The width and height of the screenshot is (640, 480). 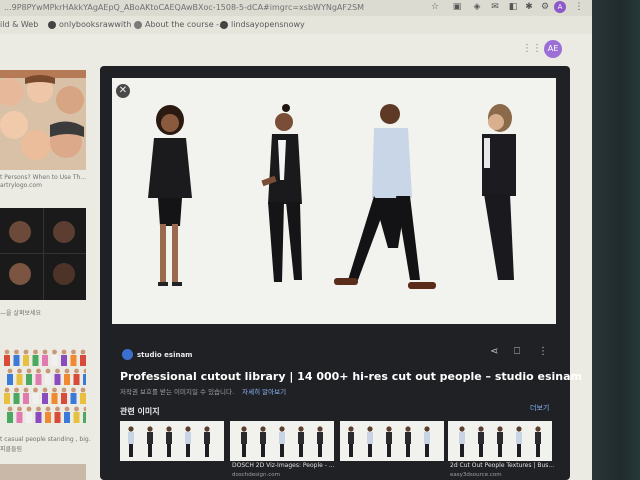 What do you see at coordinates (203, 392) in the screenshot?
I see `copyright-notice: 저작권 보호를 받는 이미지일 수 있습니다. 자세히 알아보기` at bounding box center [203, 392].